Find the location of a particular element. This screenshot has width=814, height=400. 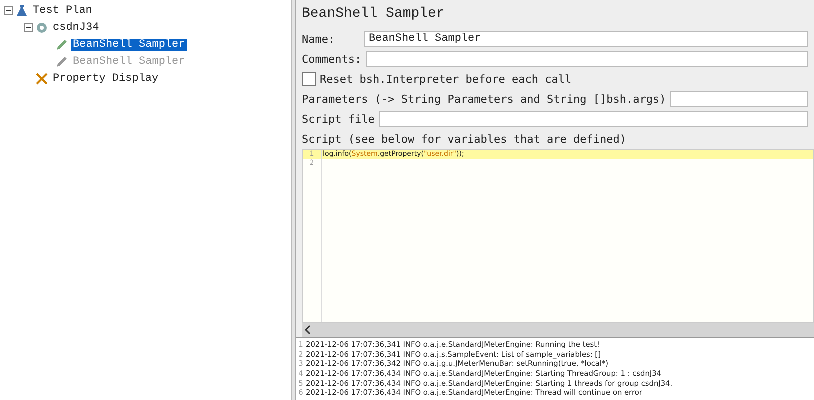

comments-field is located at coordinates (587, 59).